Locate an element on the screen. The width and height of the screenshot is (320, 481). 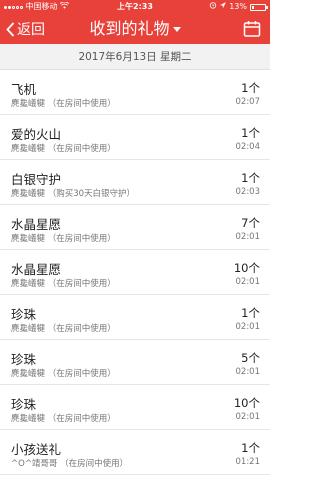
status-right: 13% is located at coordinates (238, 7).